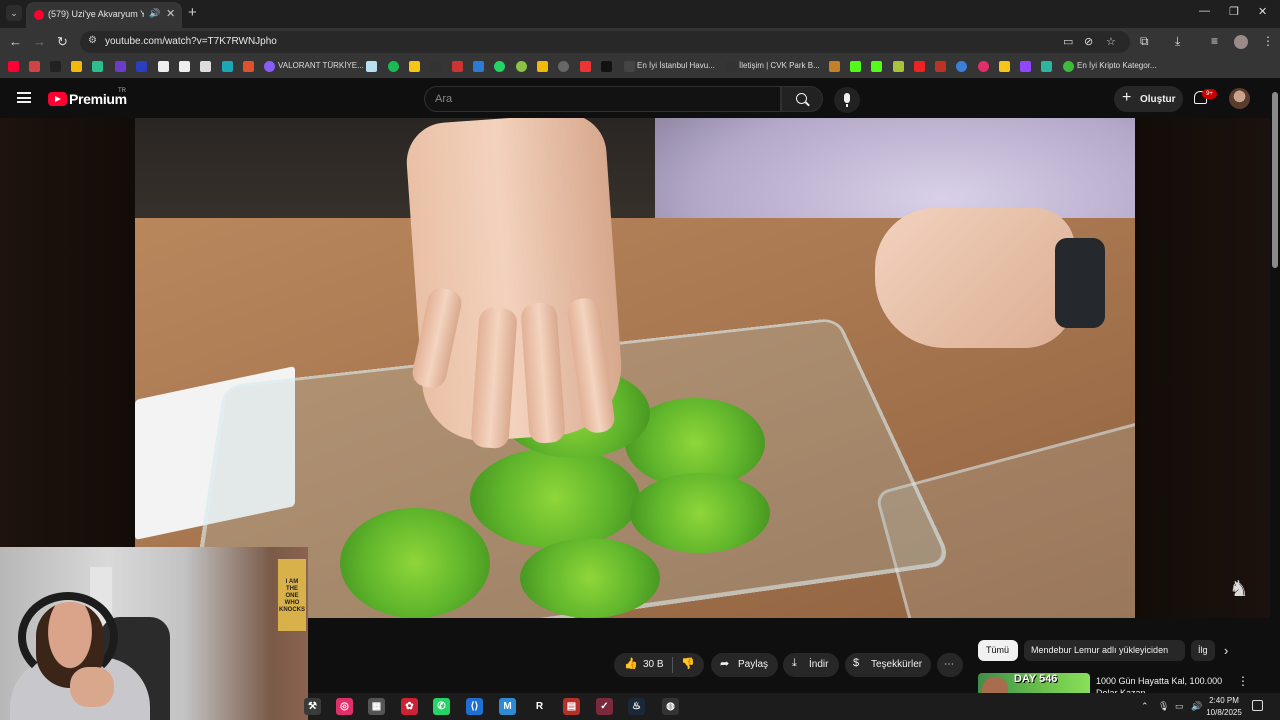 The image size is (1280, 720). I want to click on forward-icon: →, so click(39, 41).